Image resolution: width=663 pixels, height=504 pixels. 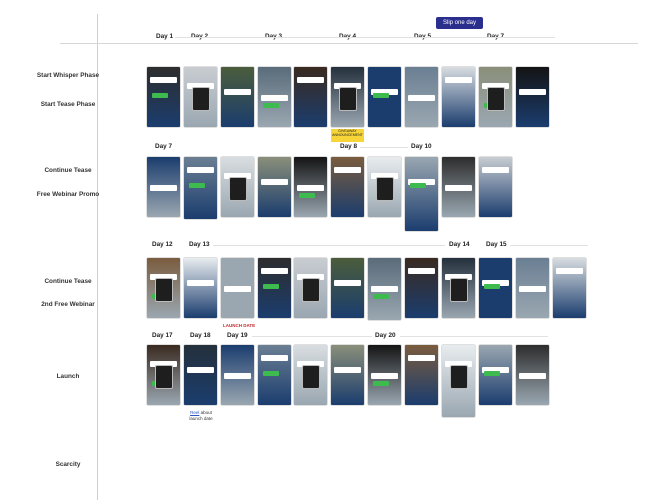 I want to click on reel-note: Reel about launch date, so click(x=201, y=415).